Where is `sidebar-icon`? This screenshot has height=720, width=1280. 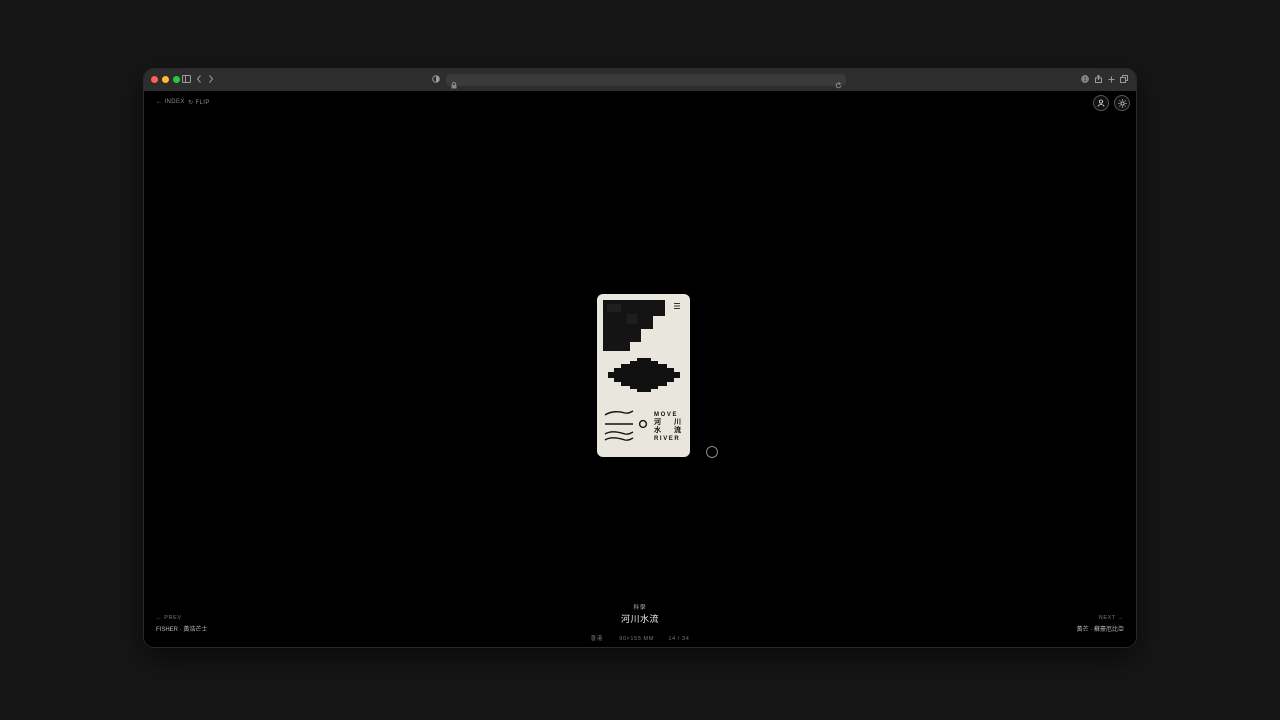 sidebar-icon is located at coordinates (186, 80).